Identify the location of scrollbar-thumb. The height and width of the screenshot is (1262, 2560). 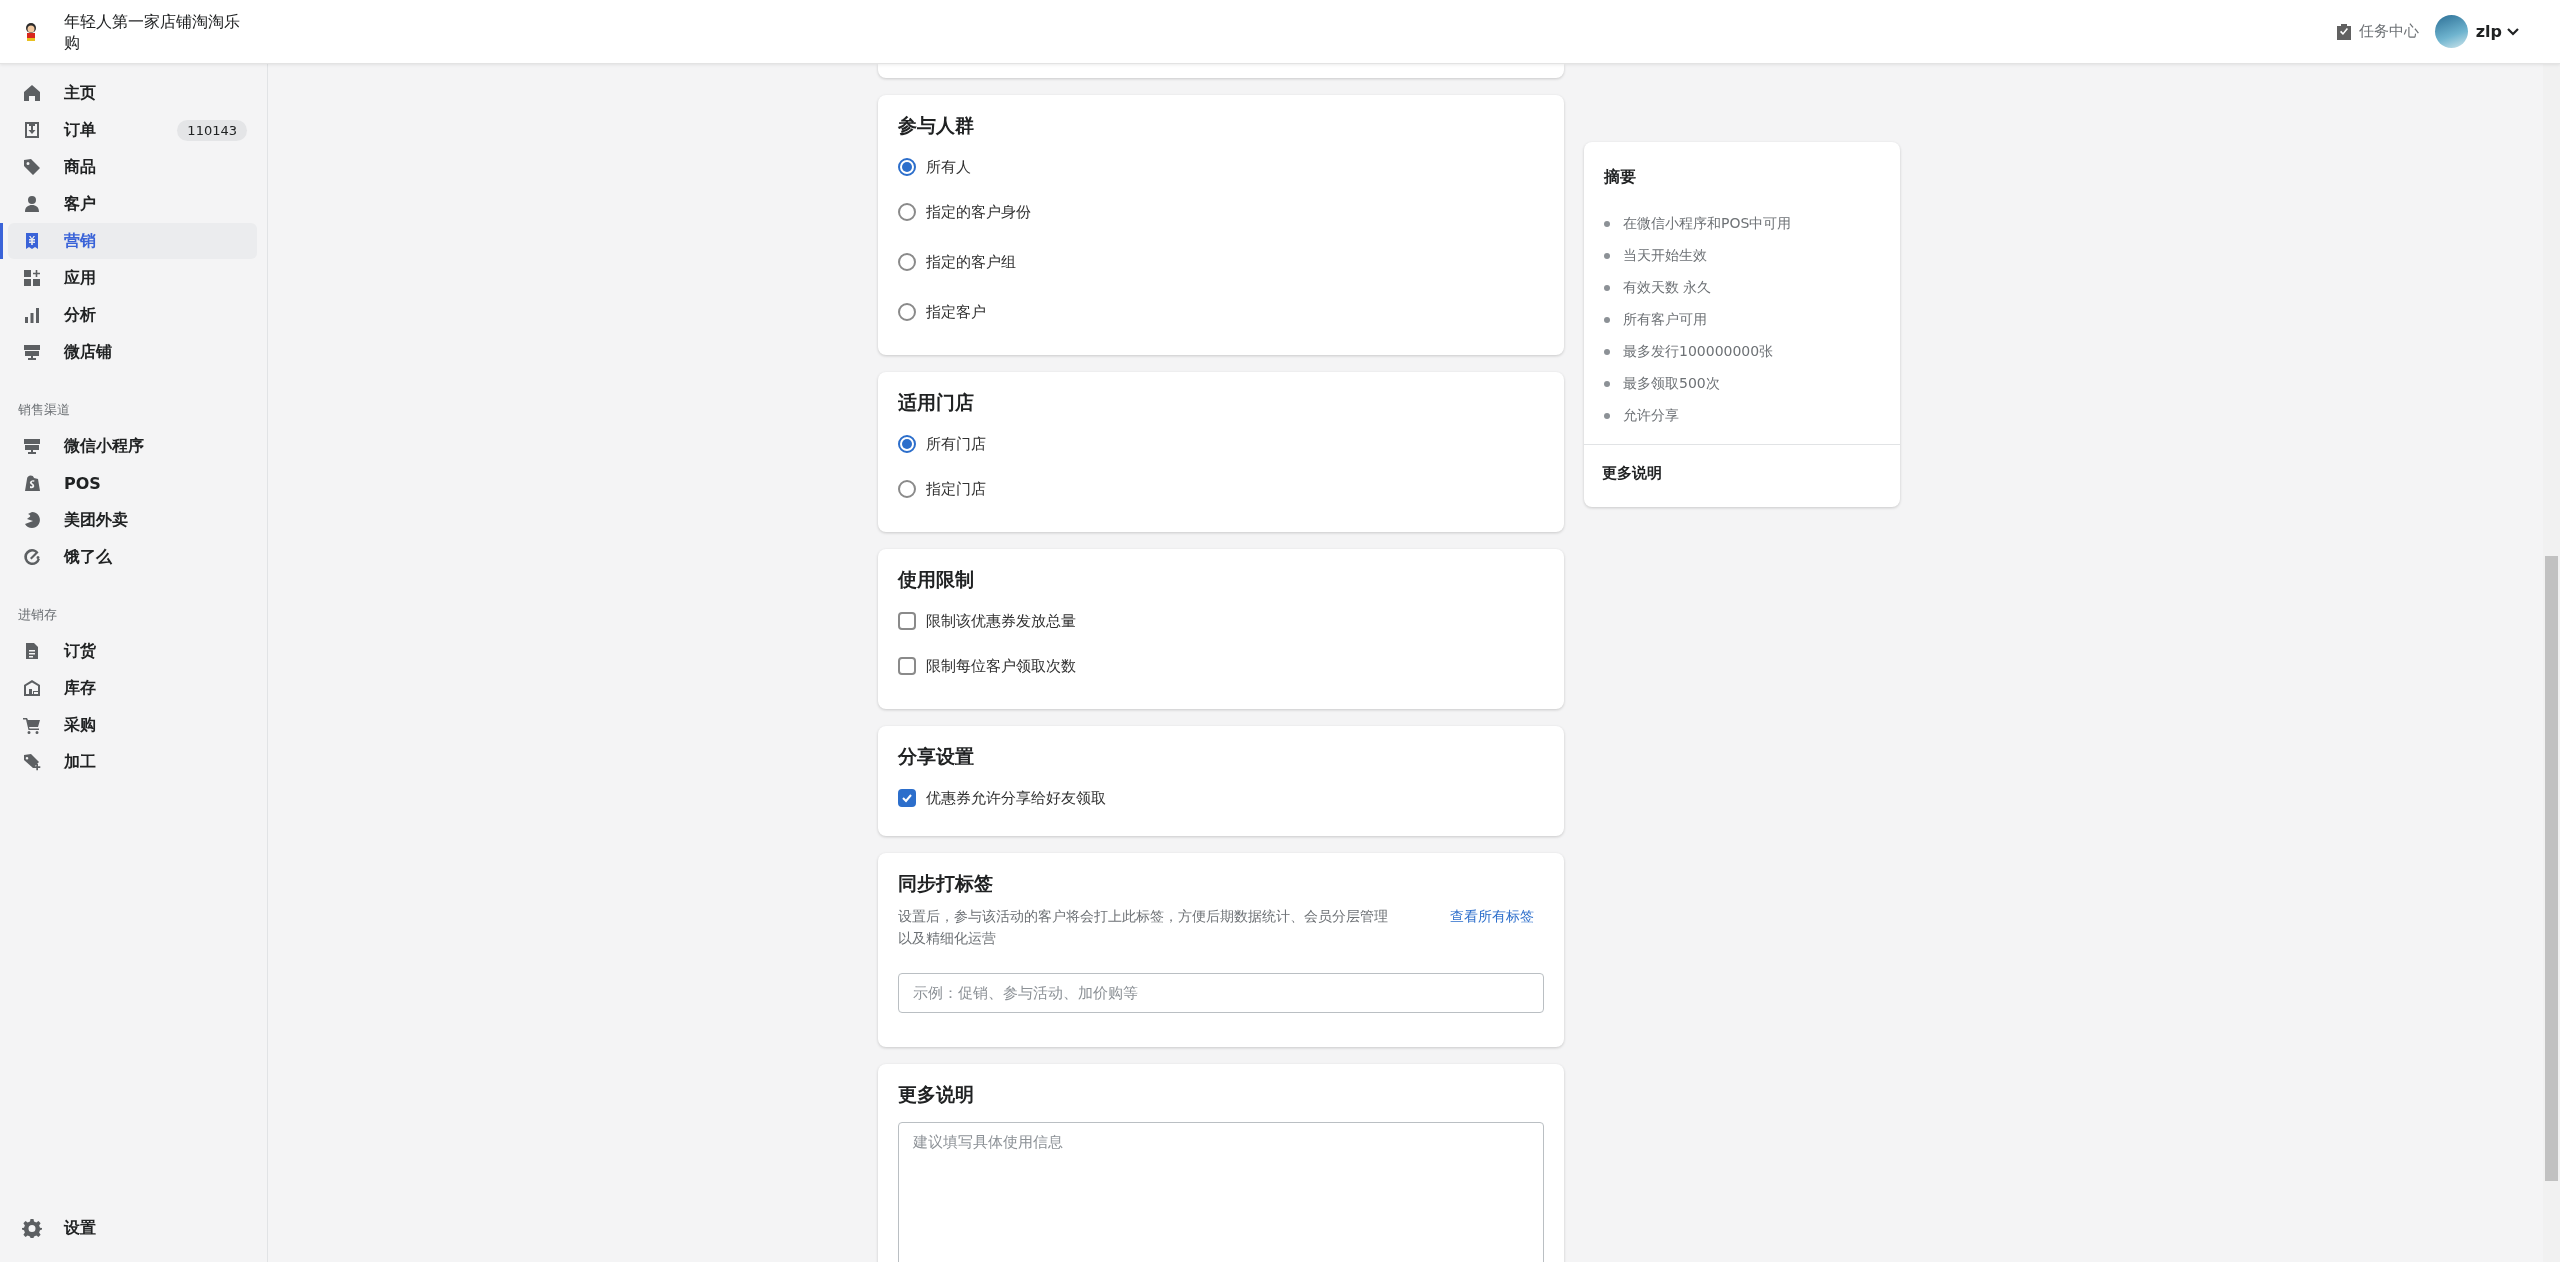
(2551, 868).